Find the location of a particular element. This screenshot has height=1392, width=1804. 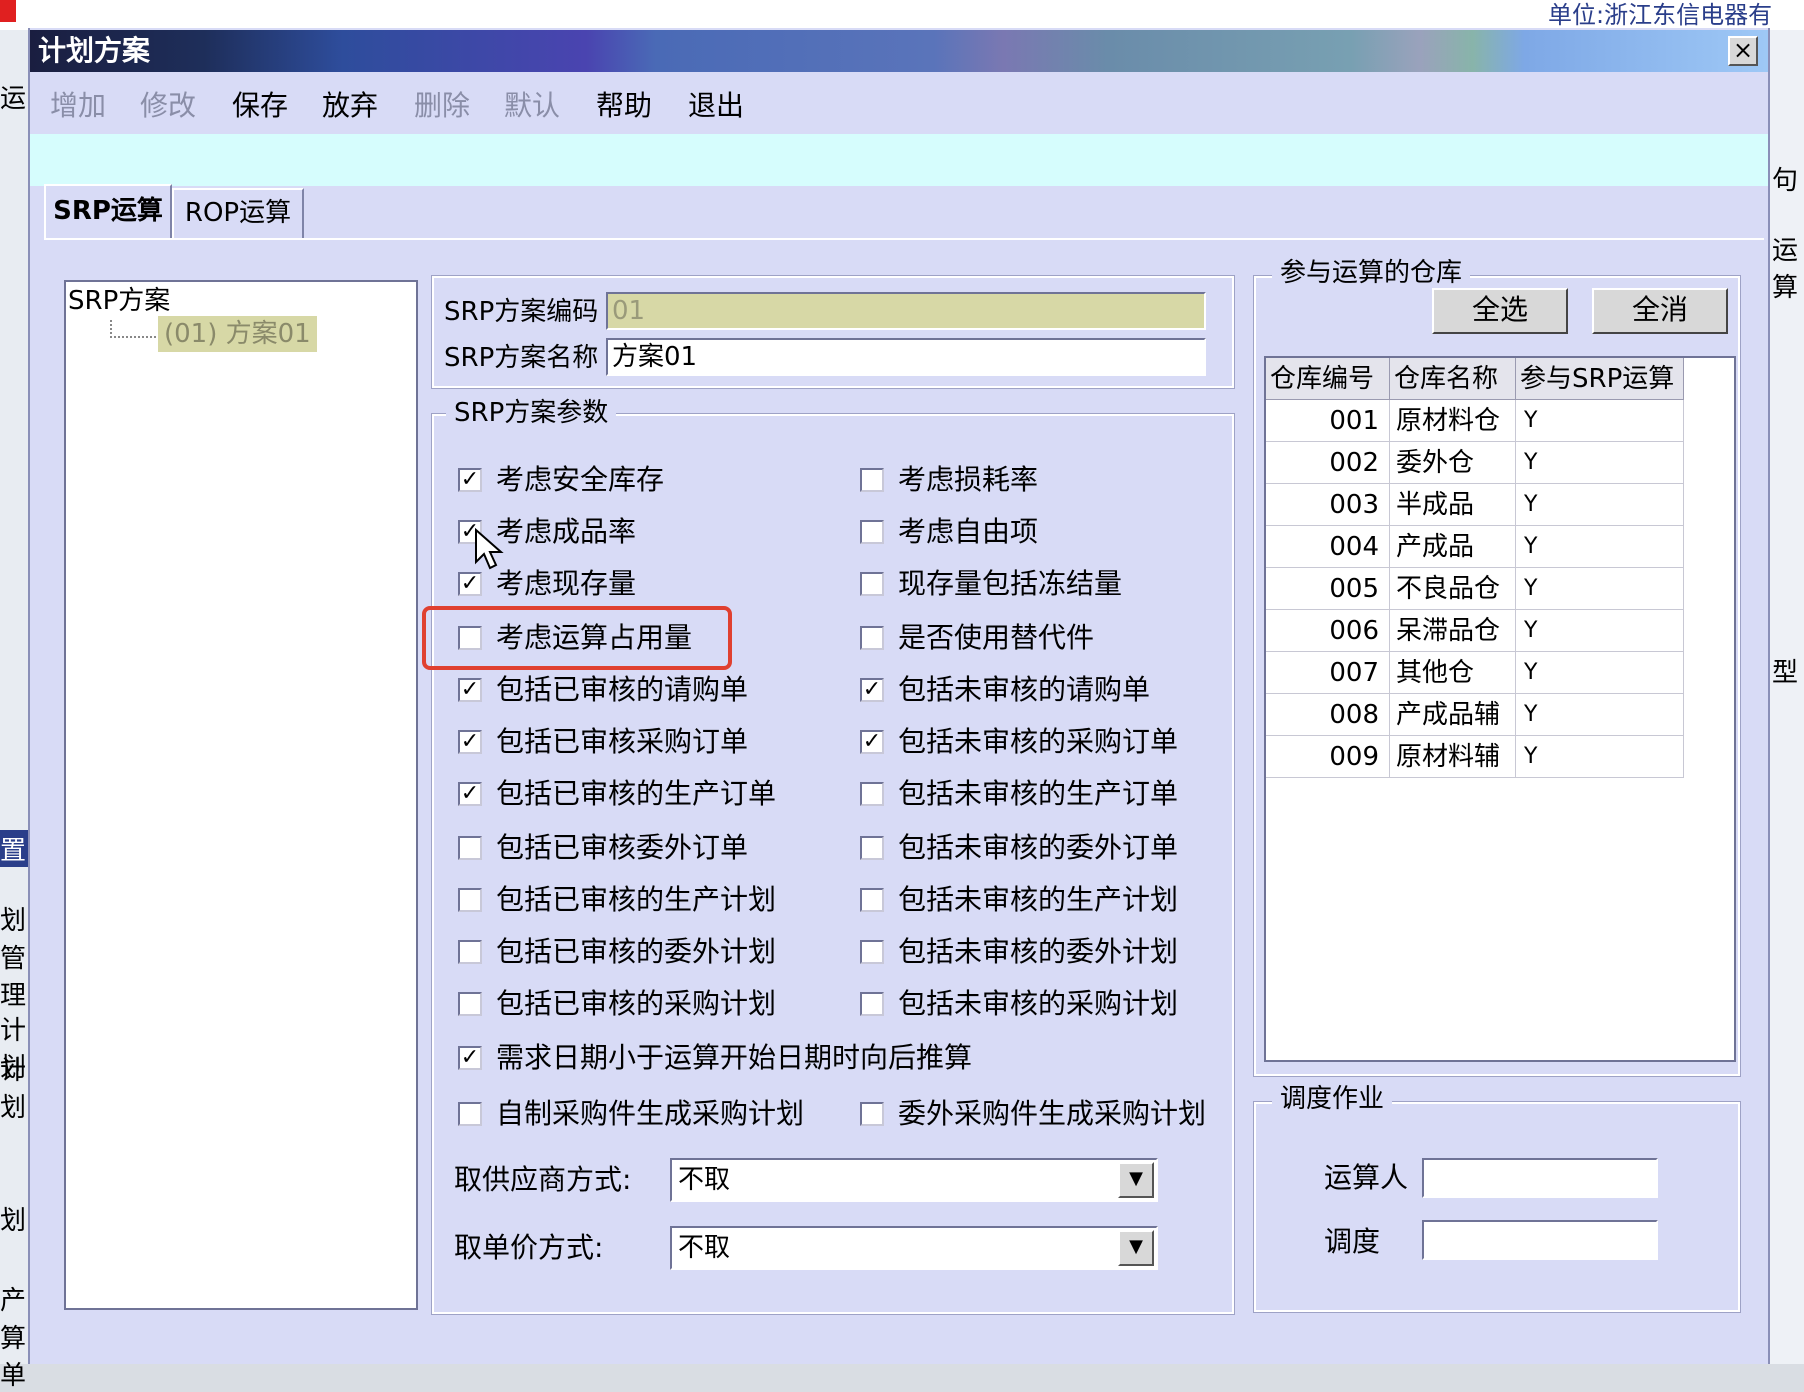

exit-button: 退出 is located at coordinates (716, 106).